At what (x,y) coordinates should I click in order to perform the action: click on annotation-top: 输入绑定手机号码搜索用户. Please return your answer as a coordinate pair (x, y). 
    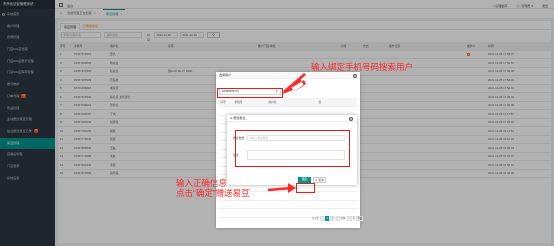
    Looking at the image, I should click on (362, 67).